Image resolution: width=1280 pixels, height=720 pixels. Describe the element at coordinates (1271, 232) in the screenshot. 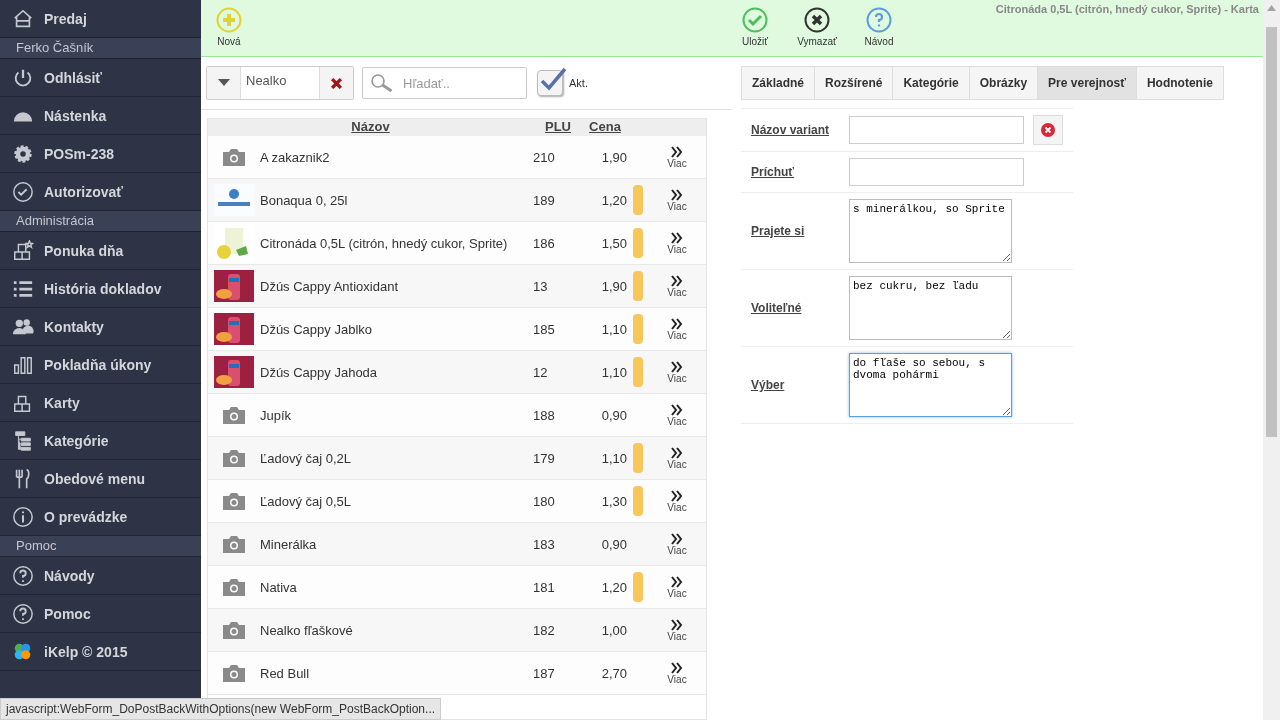

I see `scrollbar-thumb` at that location.